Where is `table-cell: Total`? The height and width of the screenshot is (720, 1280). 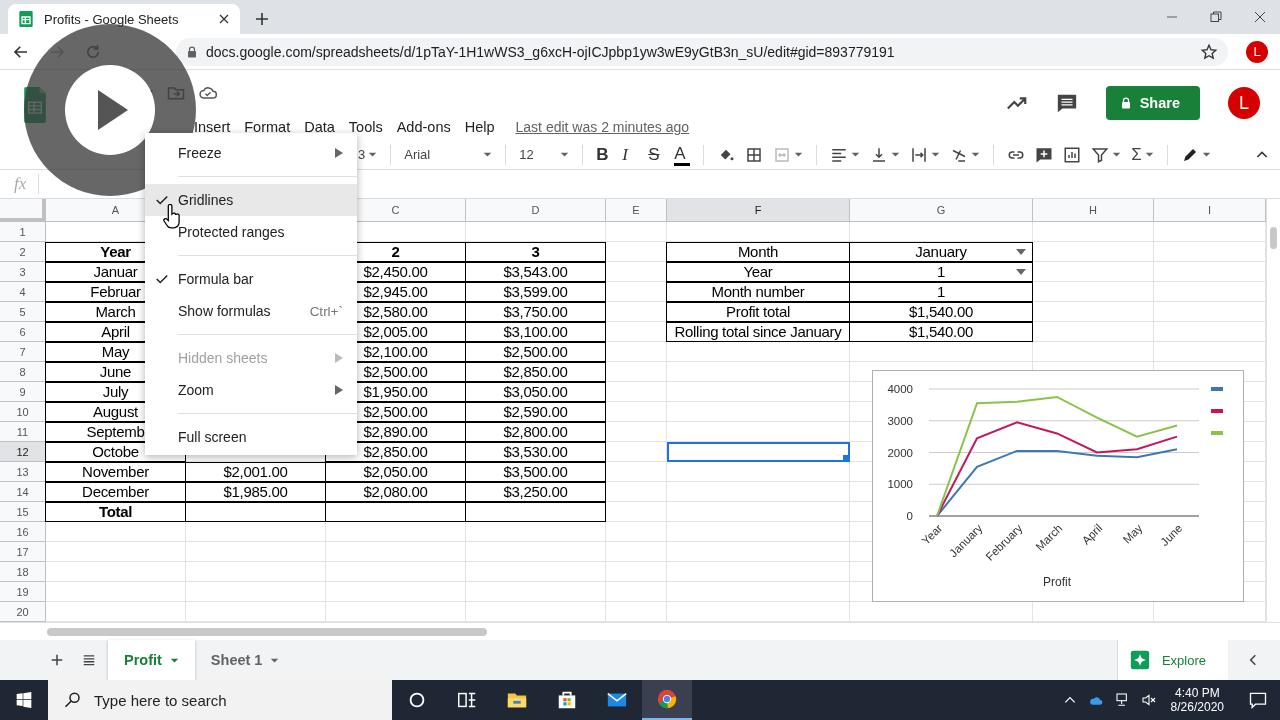 table-cell: Total is located at coordinates (116, 512).